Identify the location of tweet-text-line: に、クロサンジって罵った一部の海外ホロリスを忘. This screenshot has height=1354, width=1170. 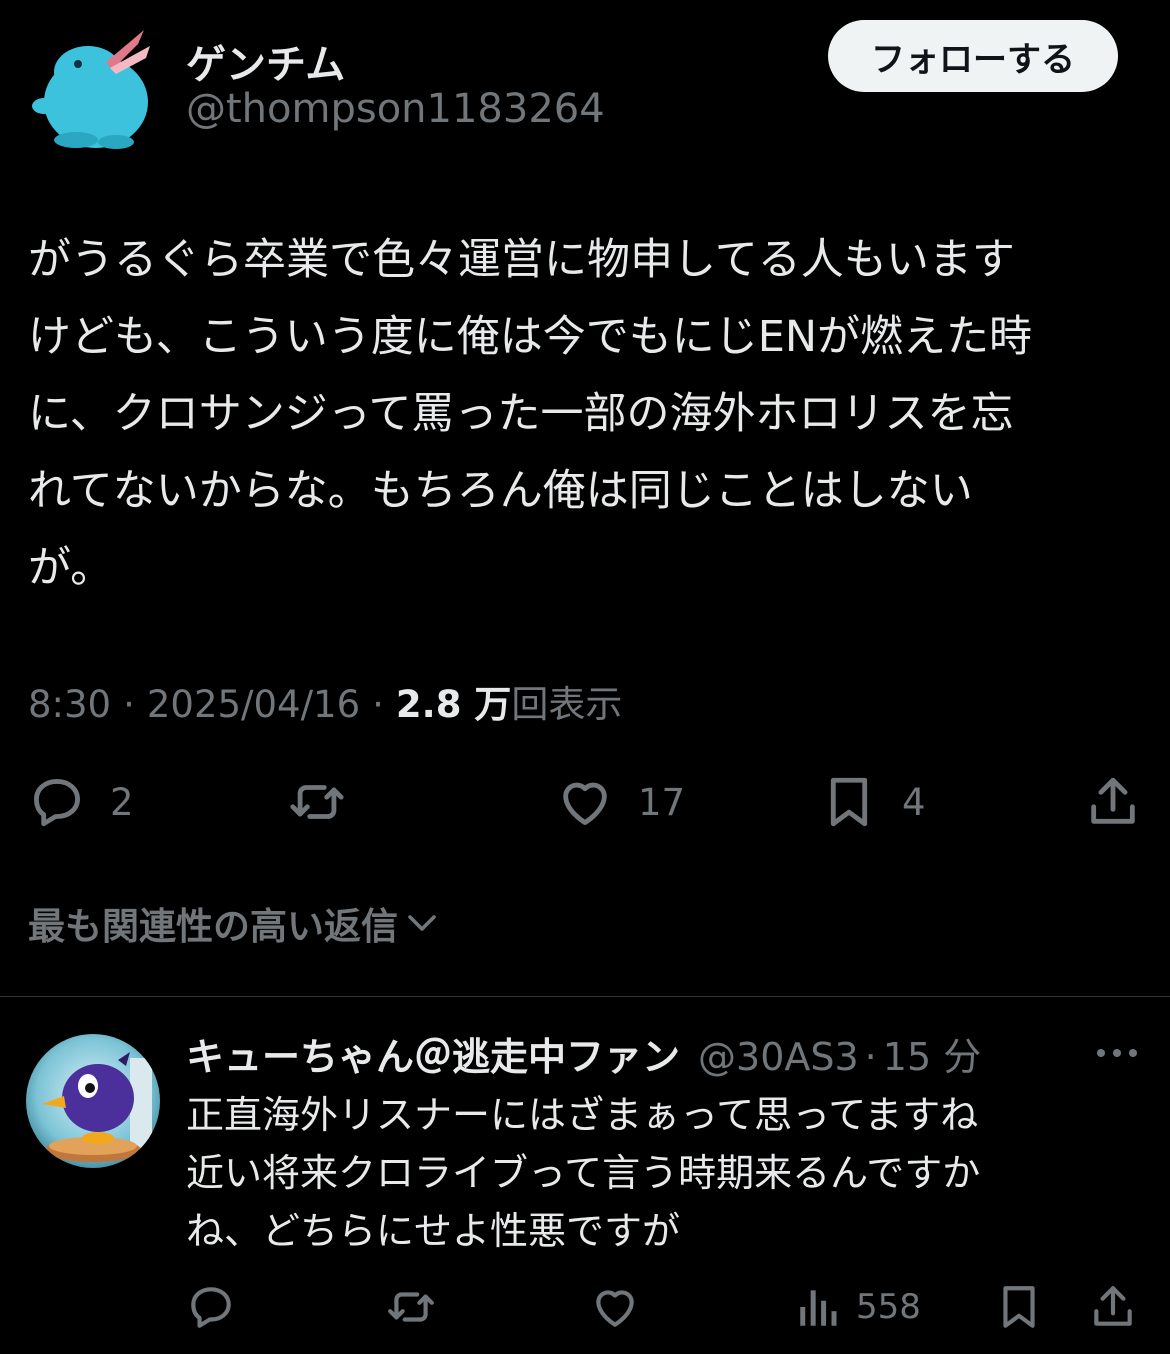
(521, 414).